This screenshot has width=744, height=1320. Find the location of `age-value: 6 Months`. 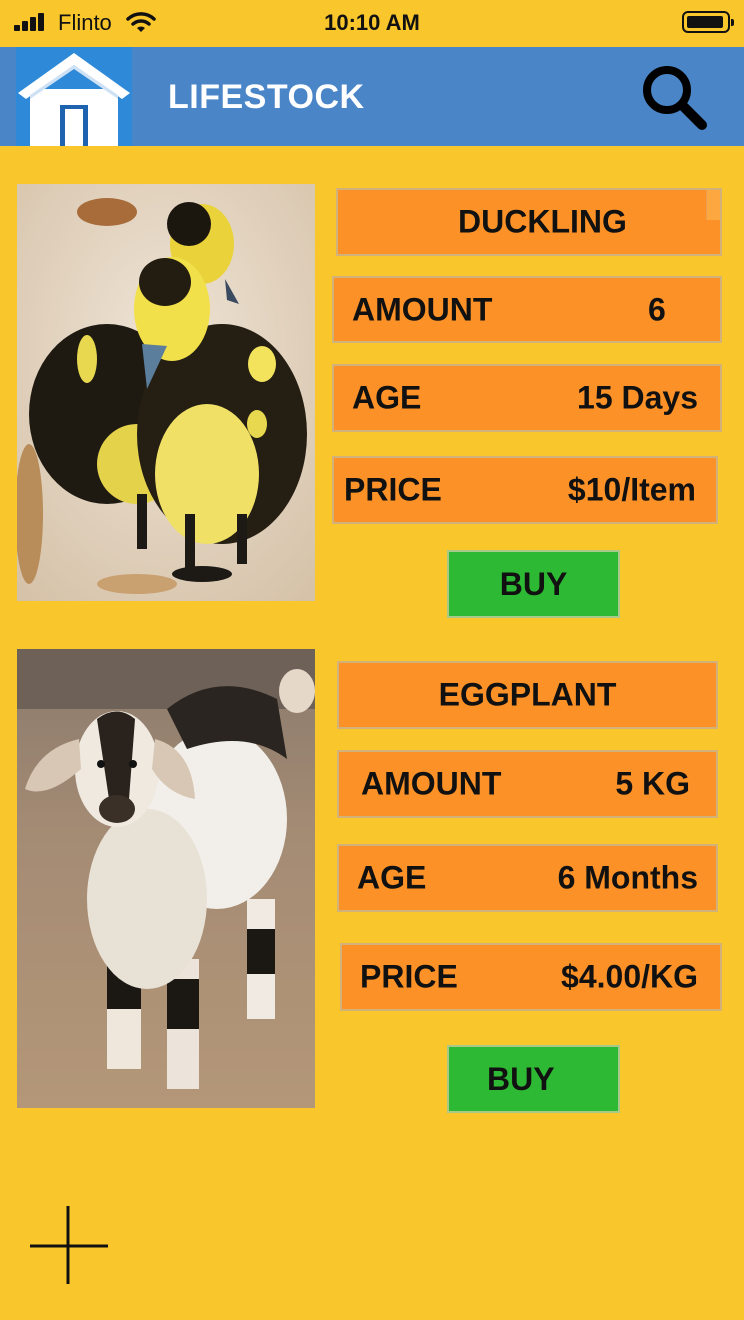

age-value: 6 Months is located at coordinates (627, 877).